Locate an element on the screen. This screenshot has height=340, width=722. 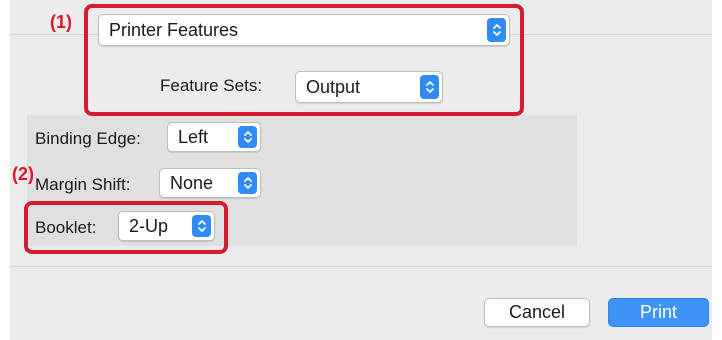
margin-shift-popup: None is located at coordinates (210, 183).